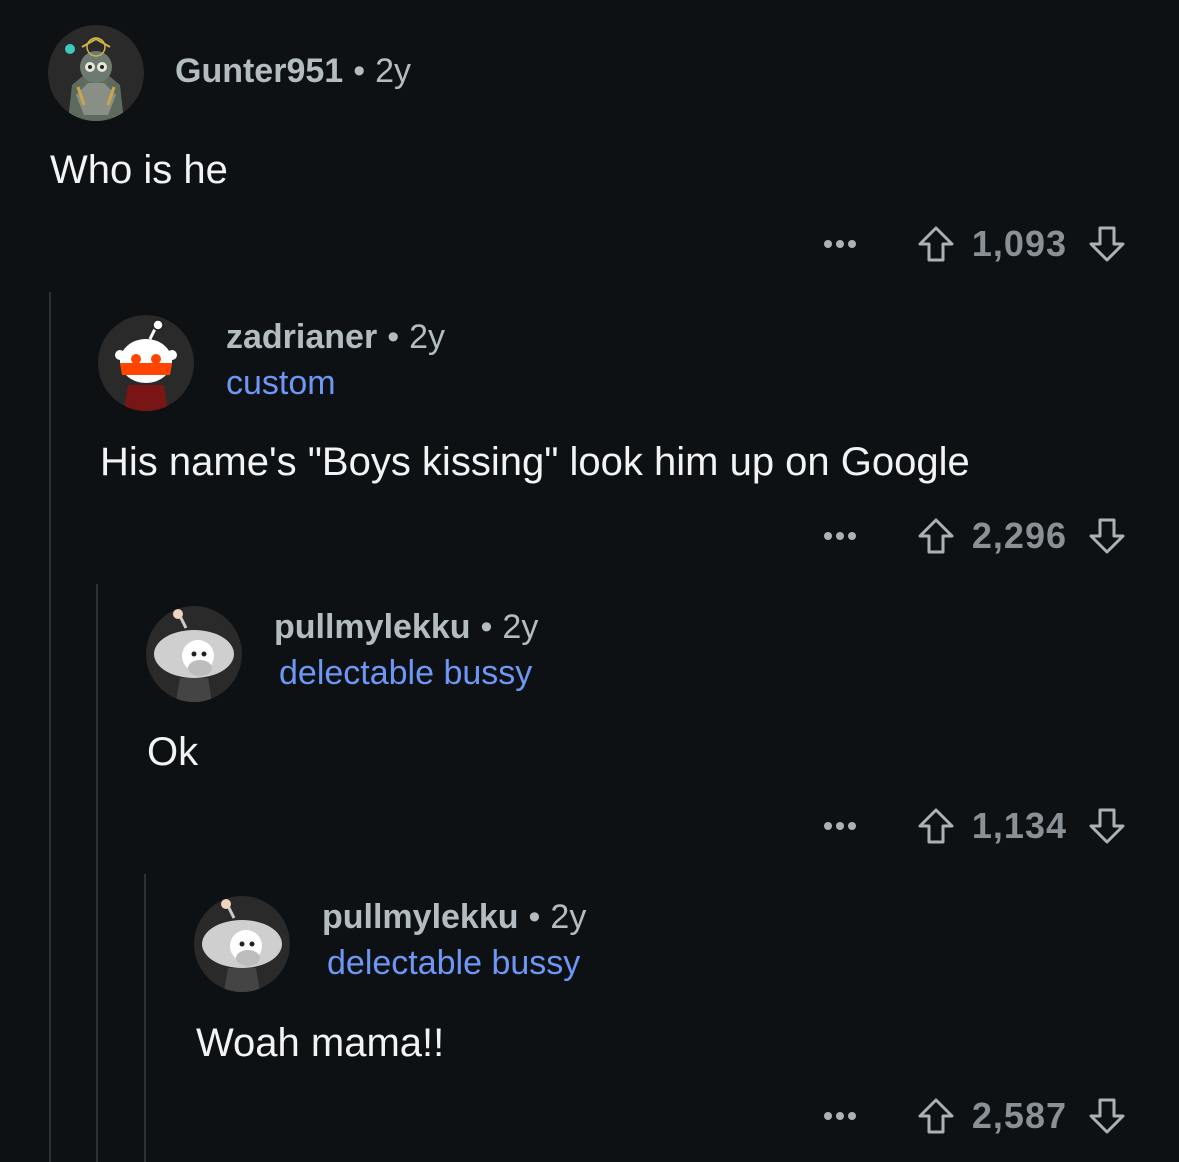 The width and height of the screenshot is (1179, 1162). Describe the element at coordinates (969, 1116) in the screenshot. I see `comment-actions: 2,587` at that location.